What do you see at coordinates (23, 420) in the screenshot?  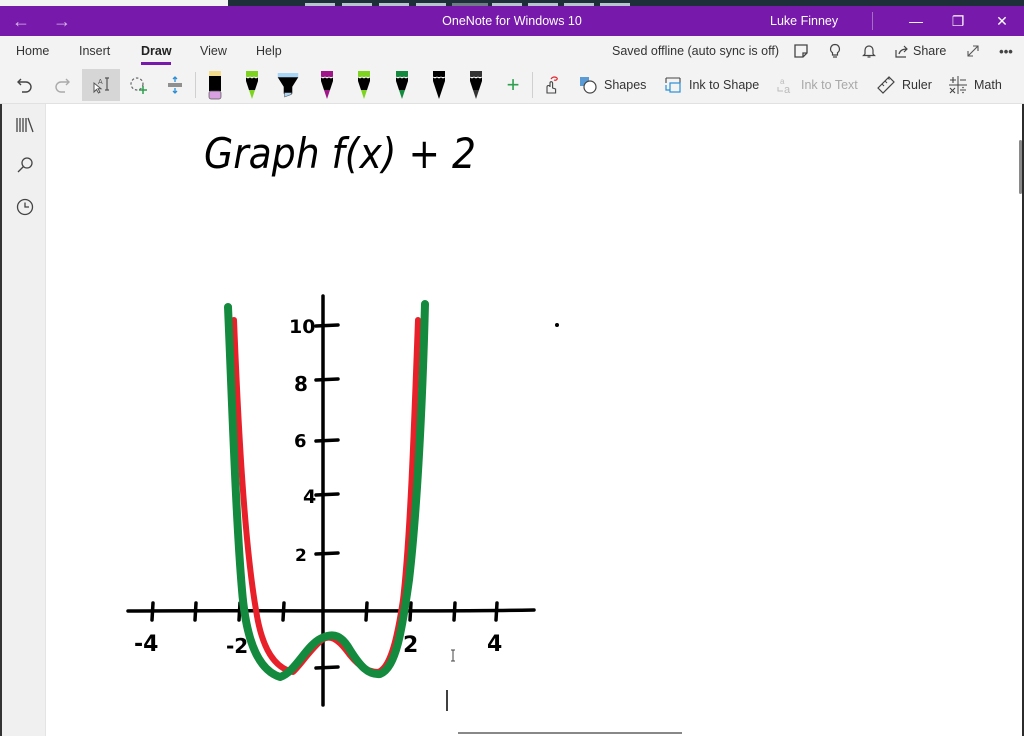 I see `navigation-sidebar` at bounding box center [23, 420].